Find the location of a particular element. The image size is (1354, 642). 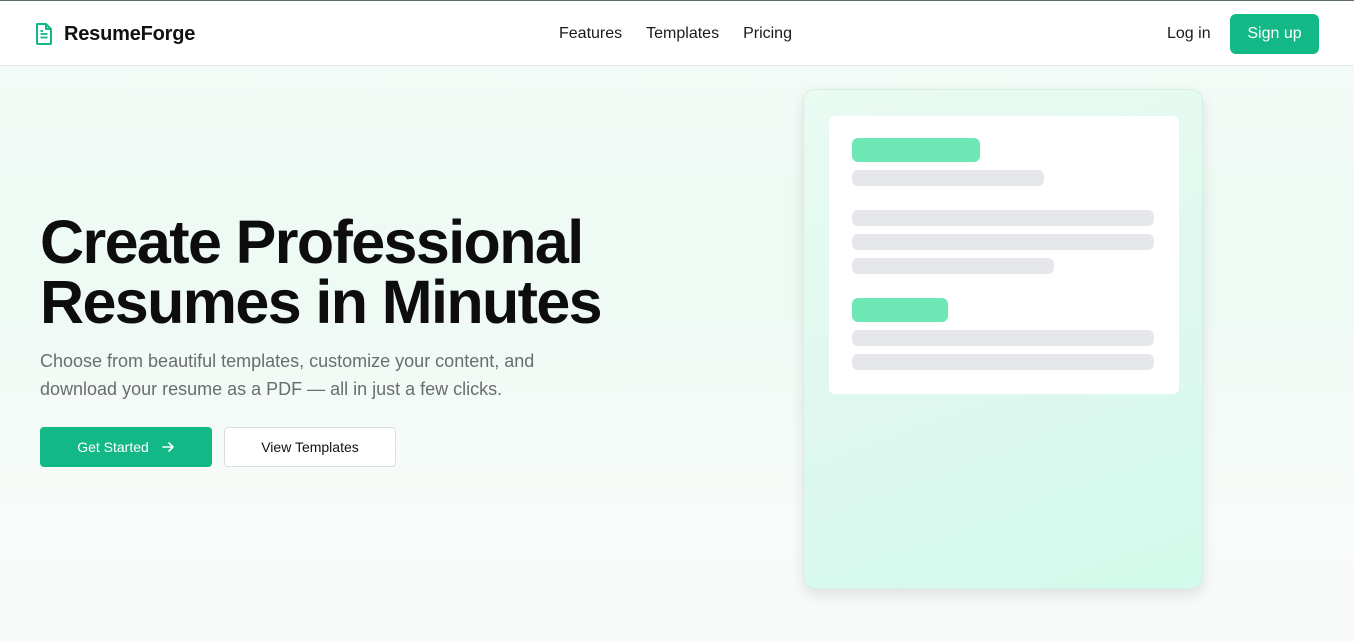

brand: ResumeForge is located at coordinates (114, 34).